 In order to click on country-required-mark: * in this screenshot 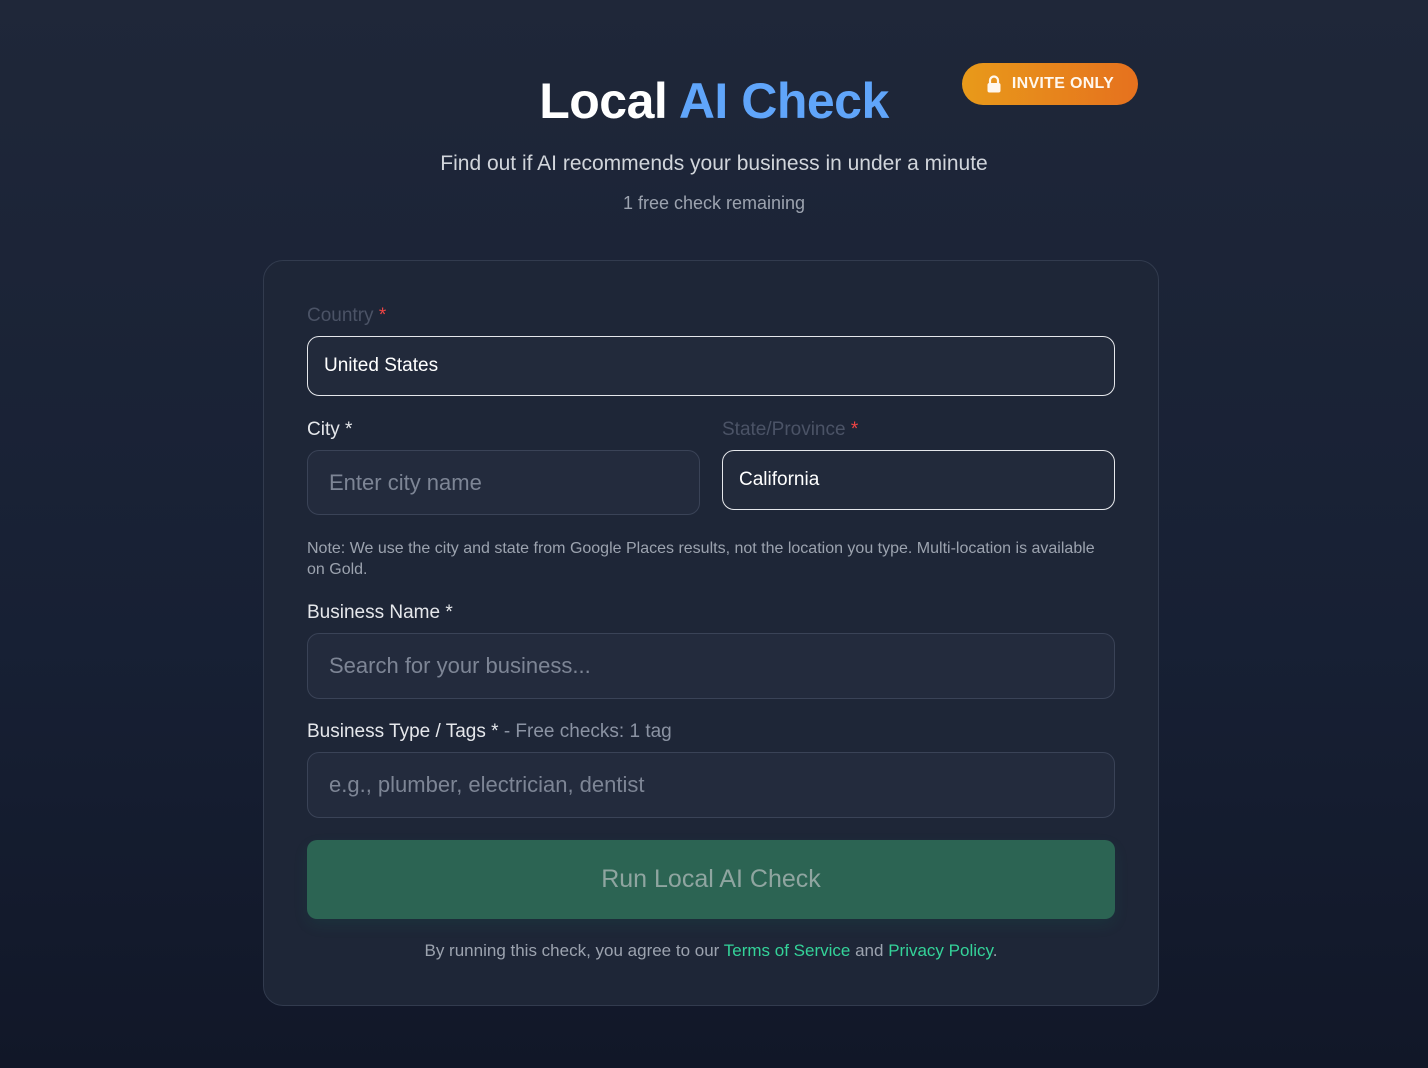, I will do `click(382, 315)`.